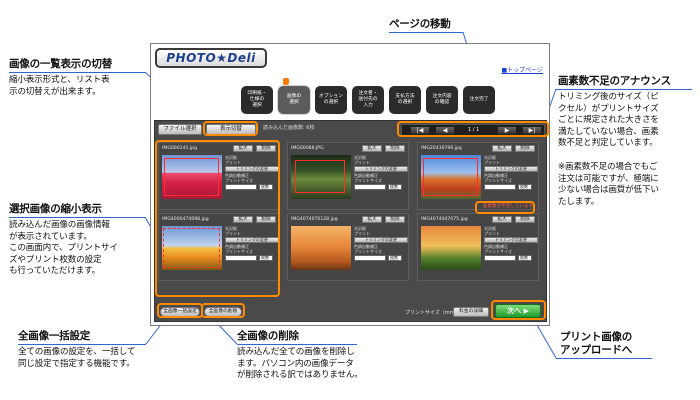  What do you see at coordinates (268, 336) in the screenshot?
I see `annotation-delete-all-title: 全画像の削除` at bounding box center [268, 336].